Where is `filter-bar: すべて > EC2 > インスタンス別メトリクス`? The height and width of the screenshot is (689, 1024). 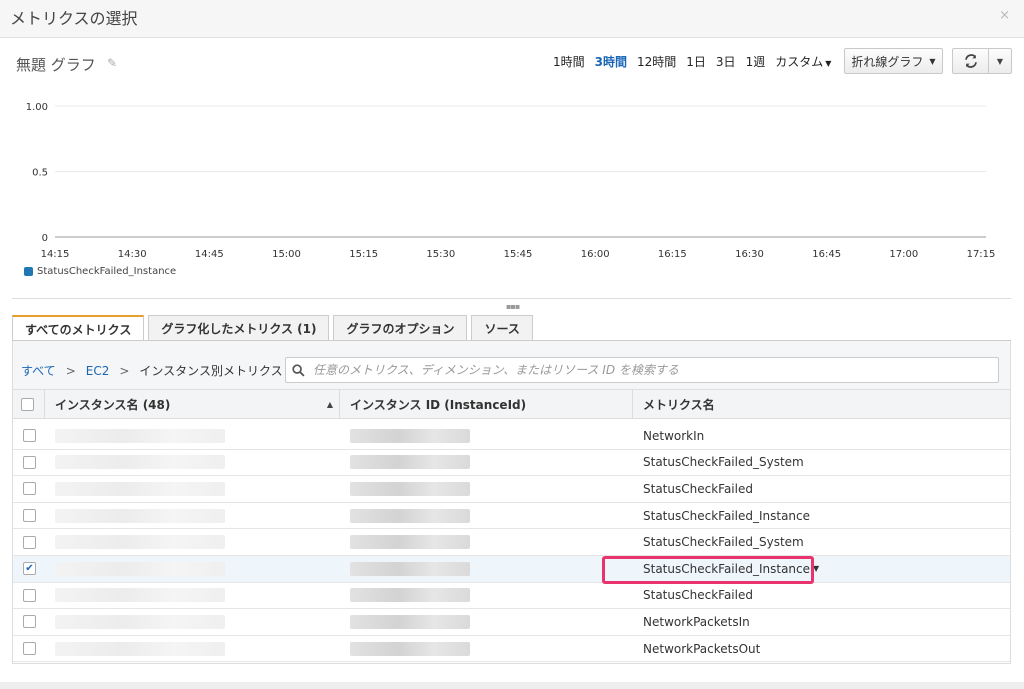 filter-bar: すべて > EC2 > インスタンス別メトリクス is located at coordinates (511, 365).